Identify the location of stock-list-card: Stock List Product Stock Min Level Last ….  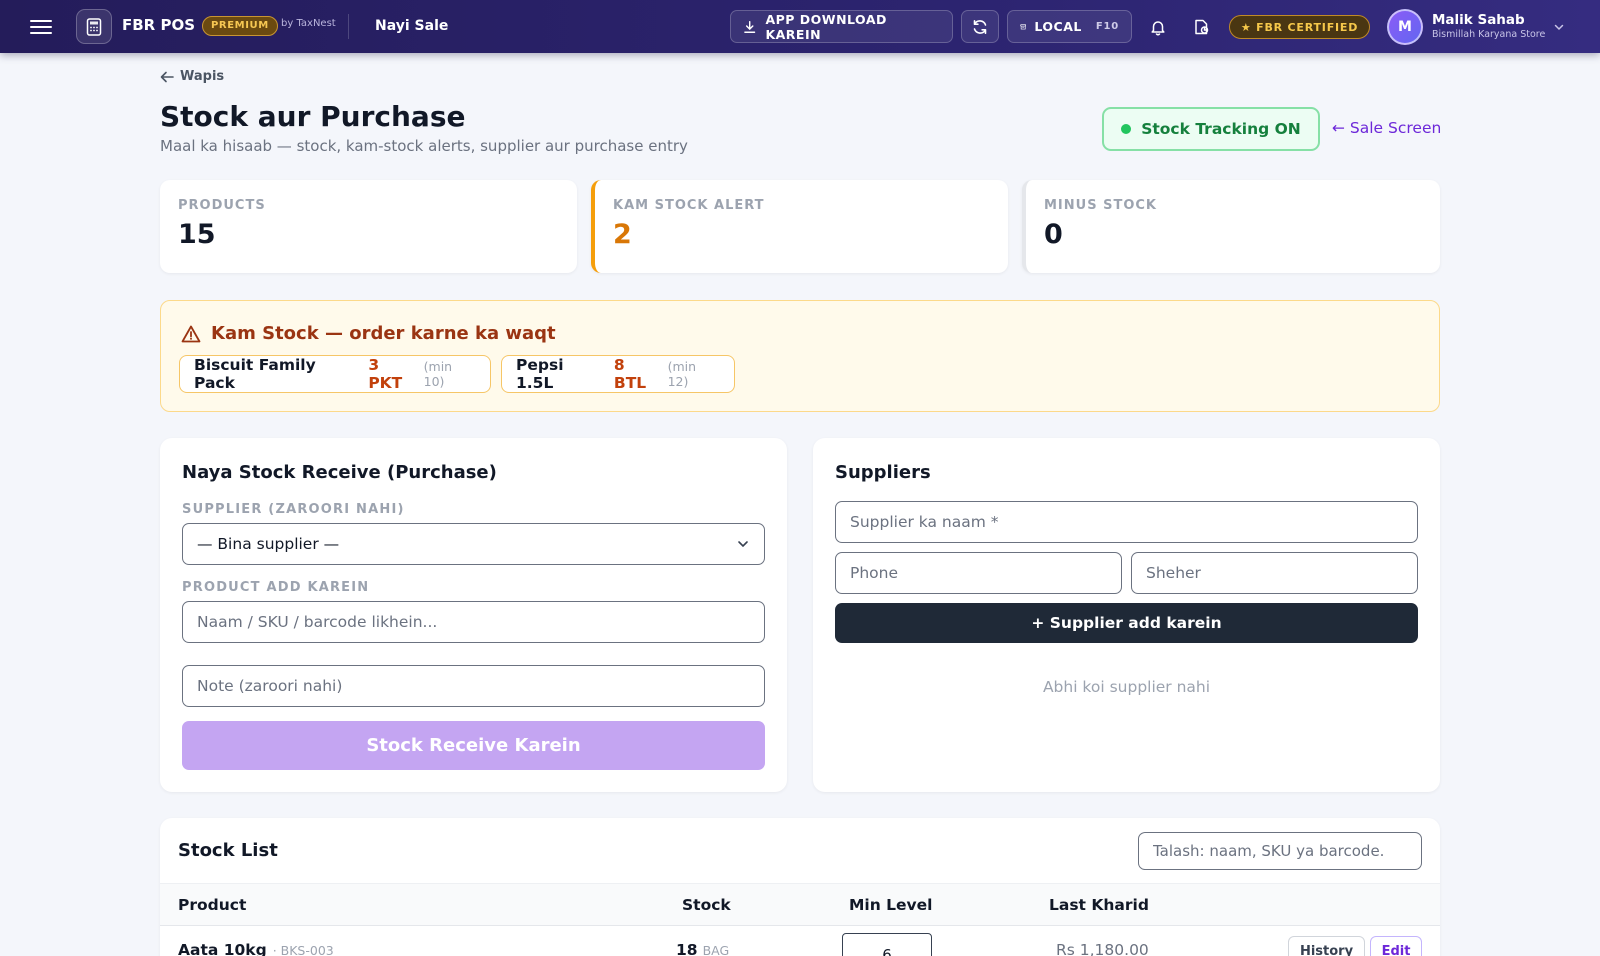
(800, 887).